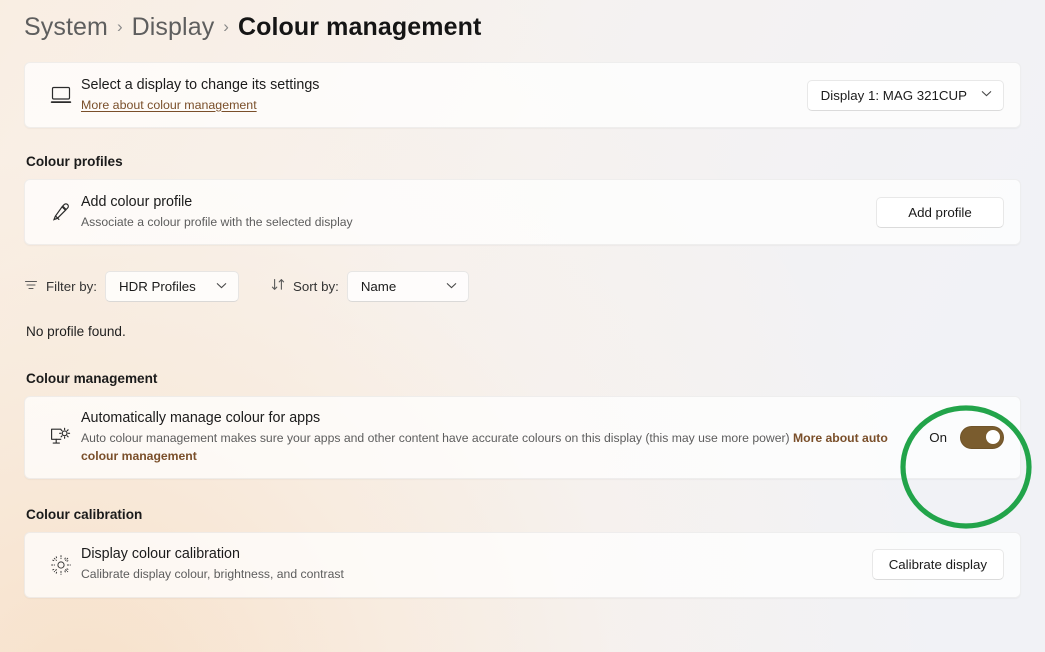 This screenshot has height=652, width=1045. I want to click on filter-by-value: HDR Profiles, so click(157, 286).